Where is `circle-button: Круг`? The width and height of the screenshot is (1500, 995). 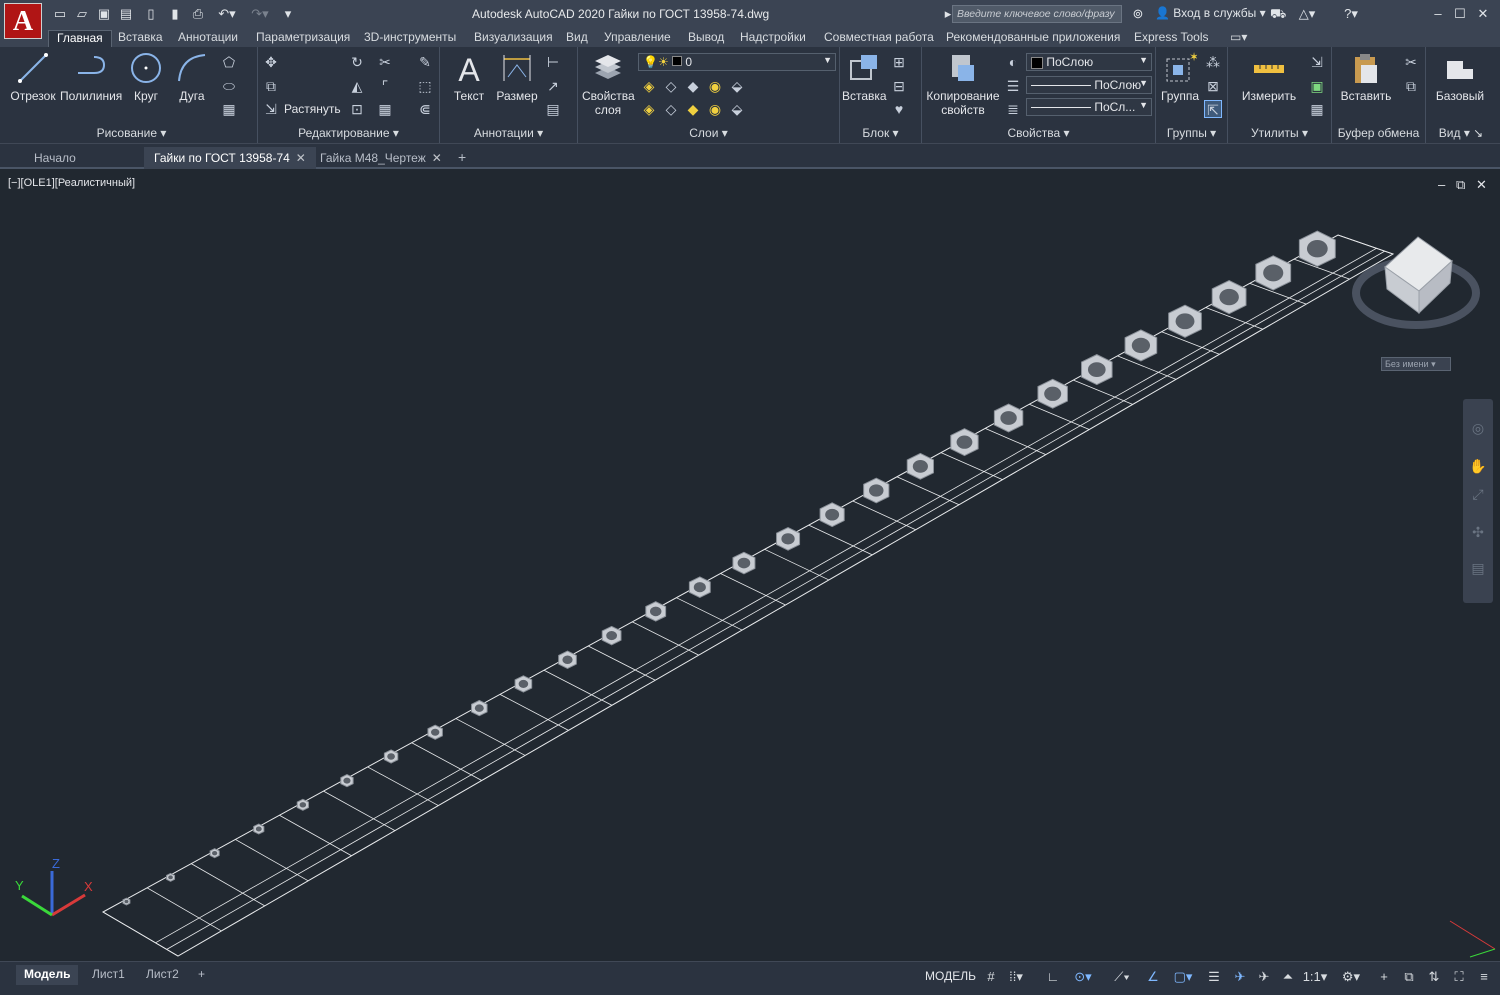 circle-button: Круг is located at coordinates (146, 77).